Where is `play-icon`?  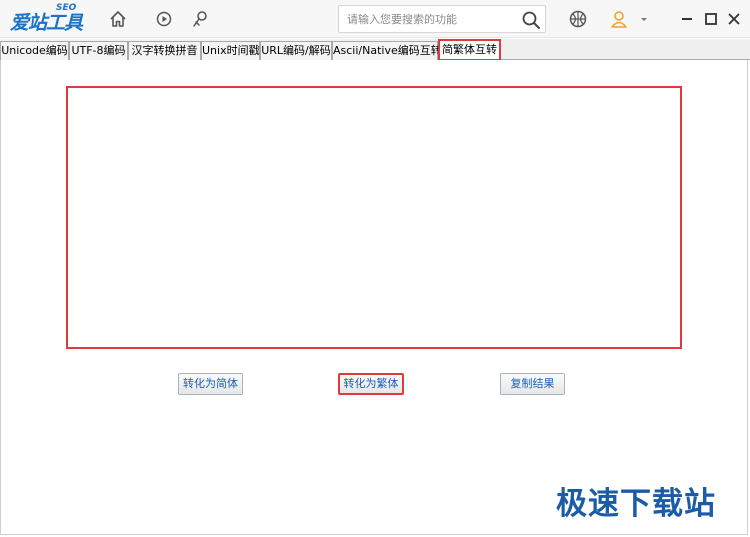 play-icon is located at coordinates (164, 19).